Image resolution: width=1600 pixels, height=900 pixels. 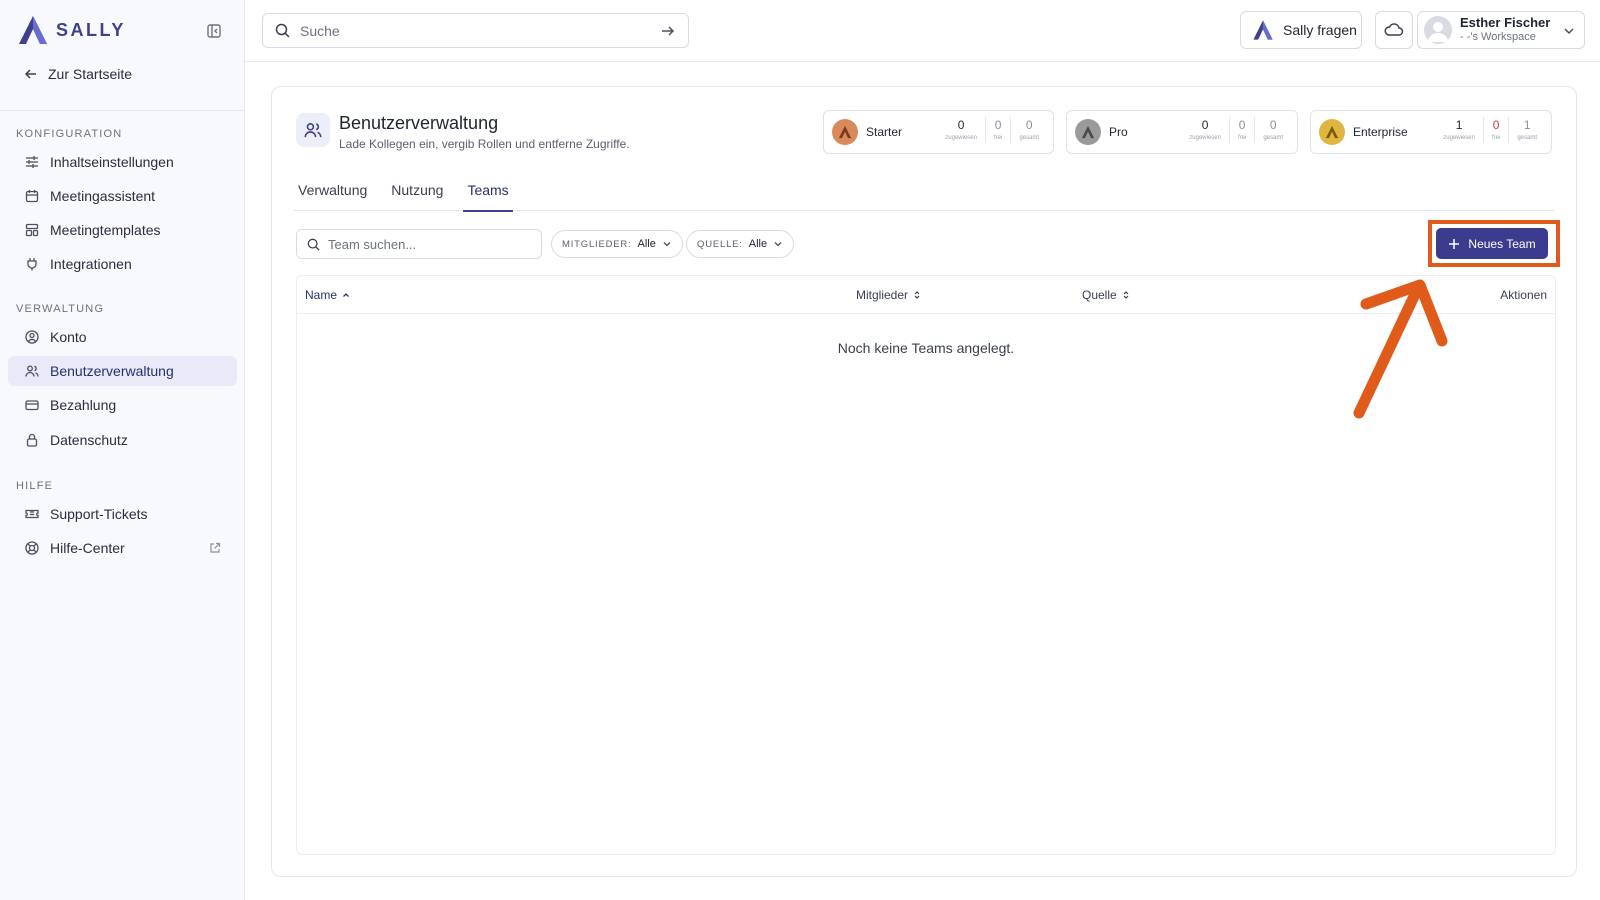 I want to click on back-to-home-link: Zur Startseite, so click(x=78, y=74).